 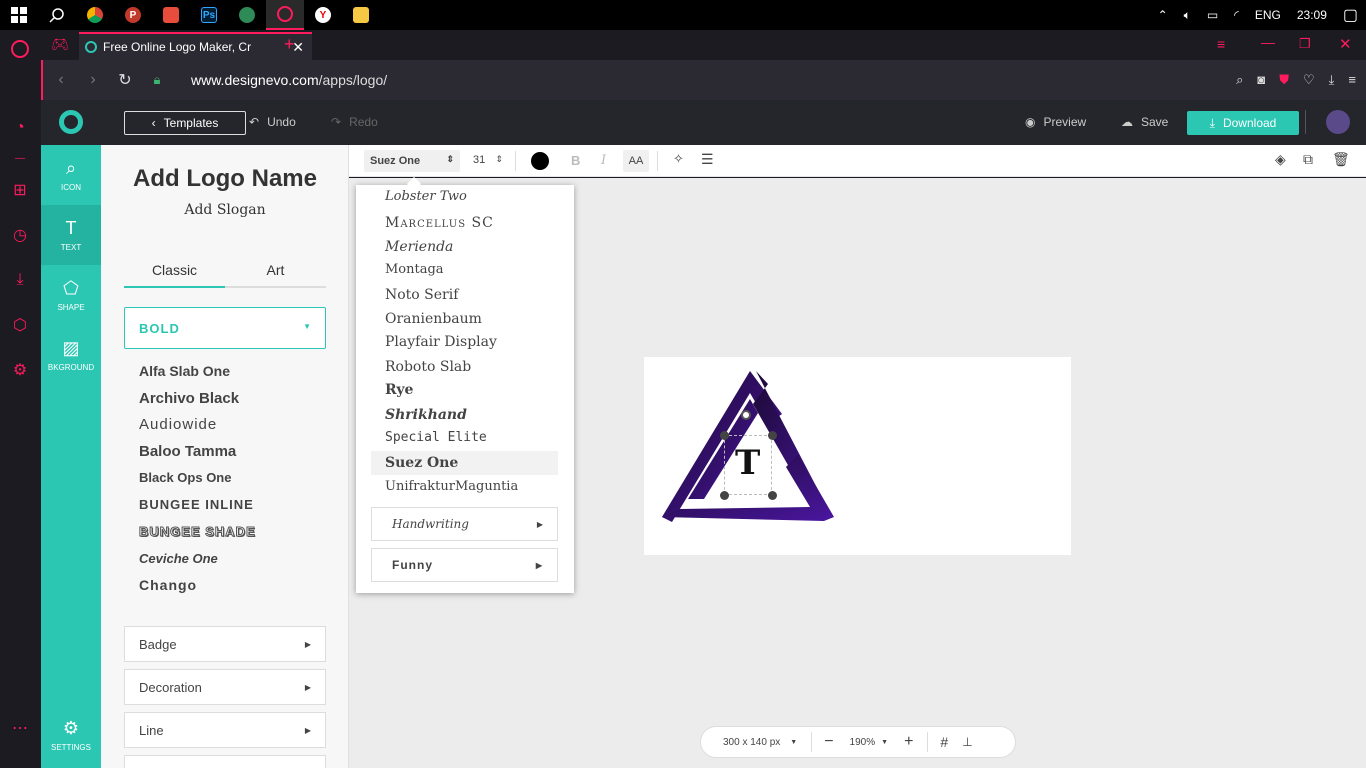 What do you see at coordinates (225, 210) in the screenshot?
I see `add-slogan: Add Slogan` at bounding box center [225, 210].